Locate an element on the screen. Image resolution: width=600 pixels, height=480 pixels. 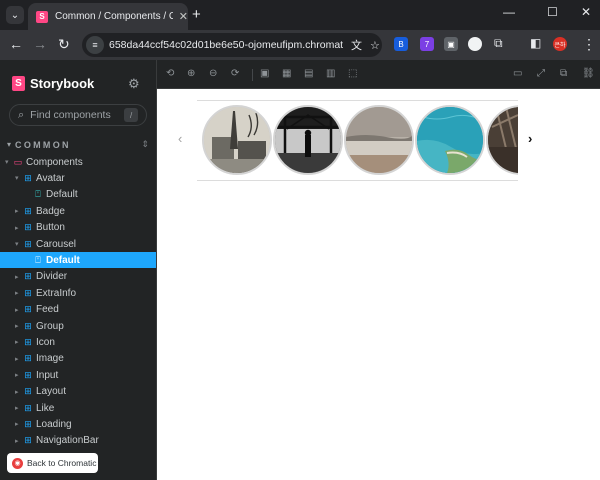
search-shortcut-key: / is located at coordinates (131, 115).